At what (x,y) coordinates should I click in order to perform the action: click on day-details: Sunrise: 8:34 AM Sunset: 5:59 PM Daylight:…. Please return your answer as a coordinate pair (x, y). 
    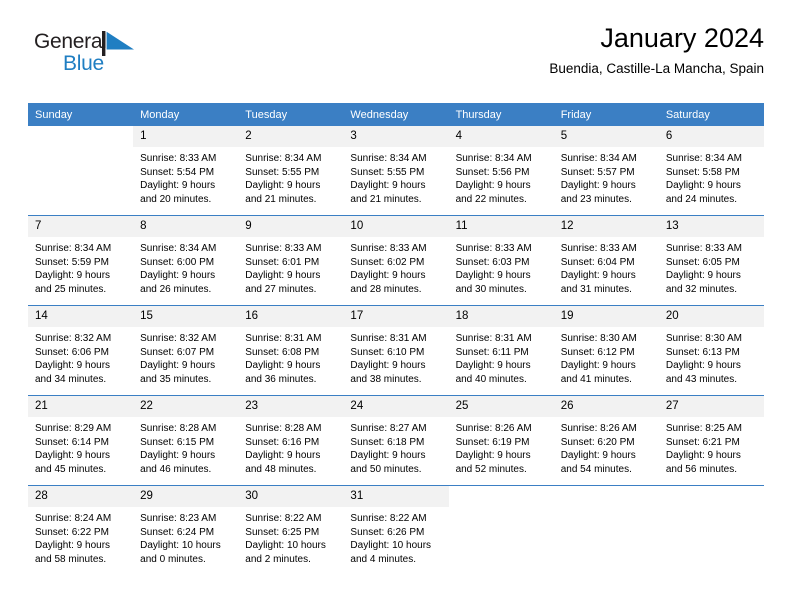
    Looking at the image, I should click on (80, 266).